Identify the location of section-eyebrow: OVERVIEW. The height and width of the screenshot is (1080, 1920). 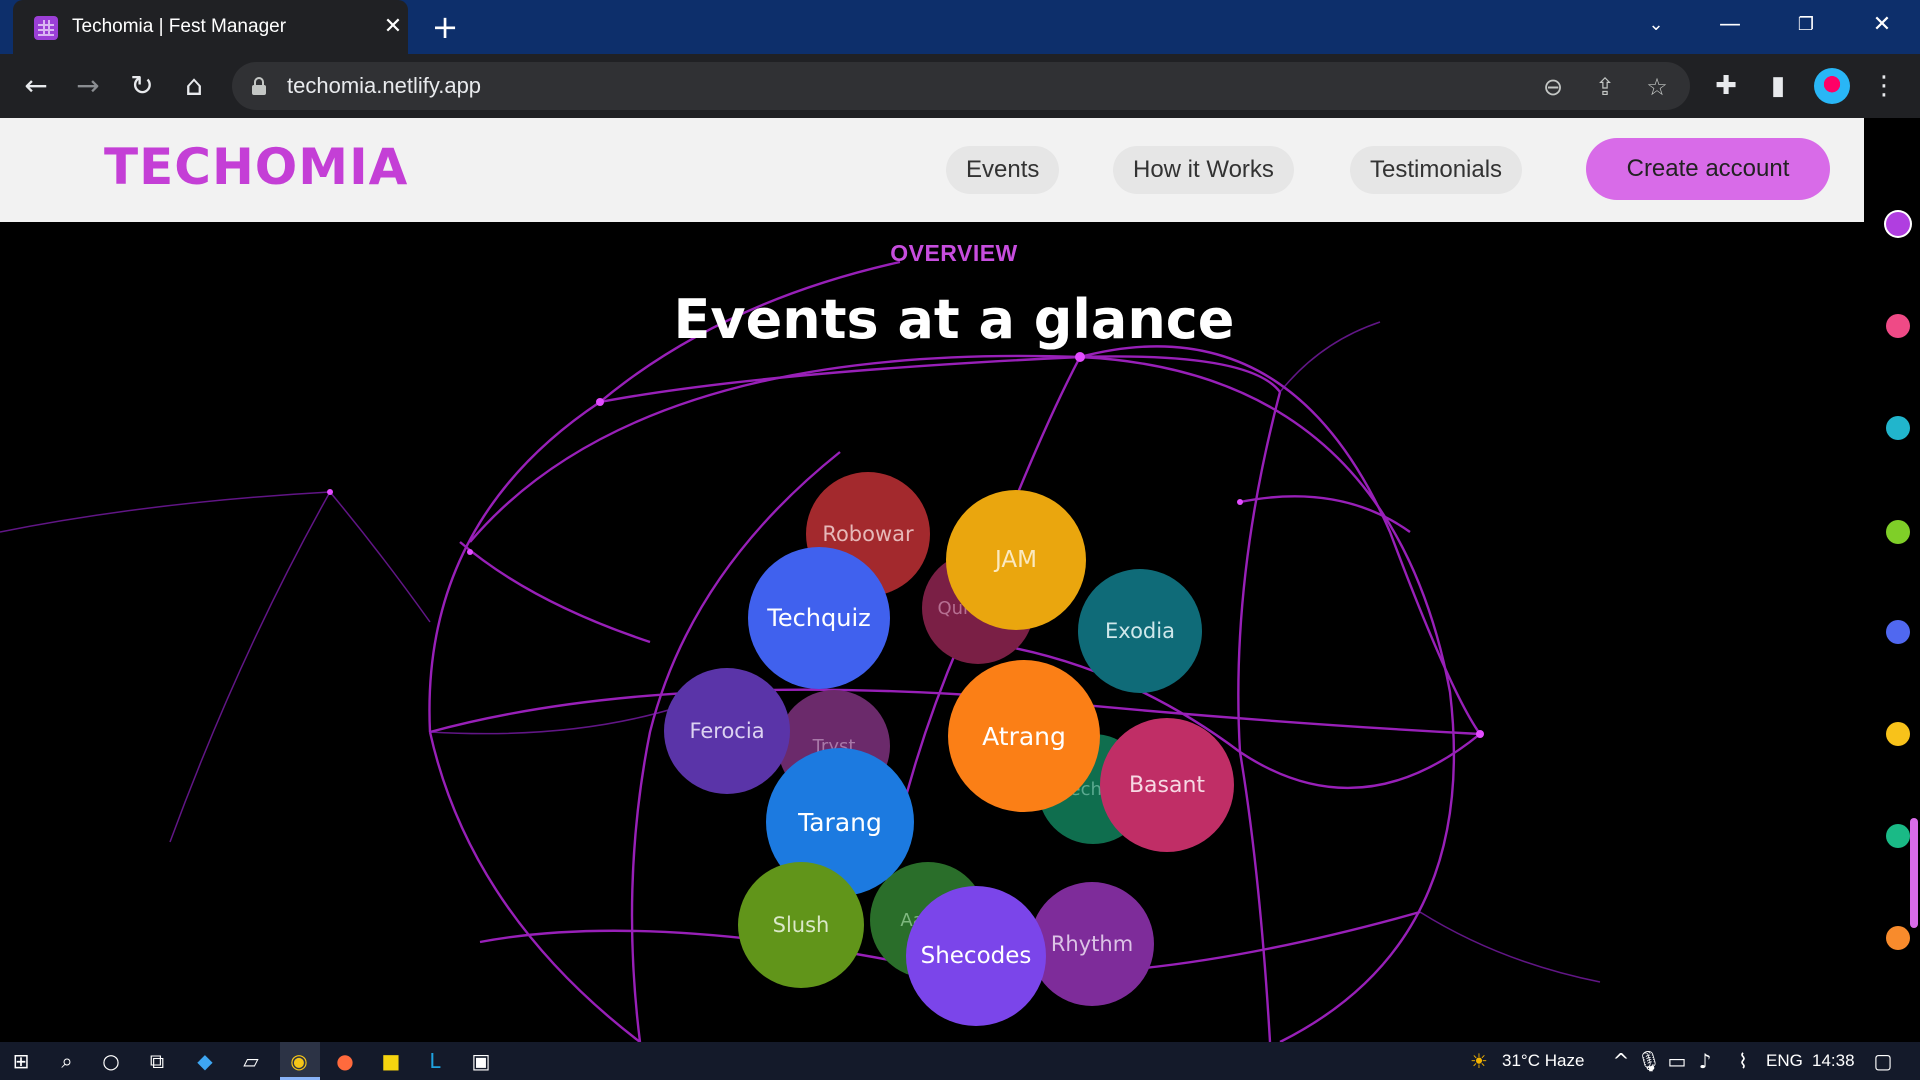
(954, 253).